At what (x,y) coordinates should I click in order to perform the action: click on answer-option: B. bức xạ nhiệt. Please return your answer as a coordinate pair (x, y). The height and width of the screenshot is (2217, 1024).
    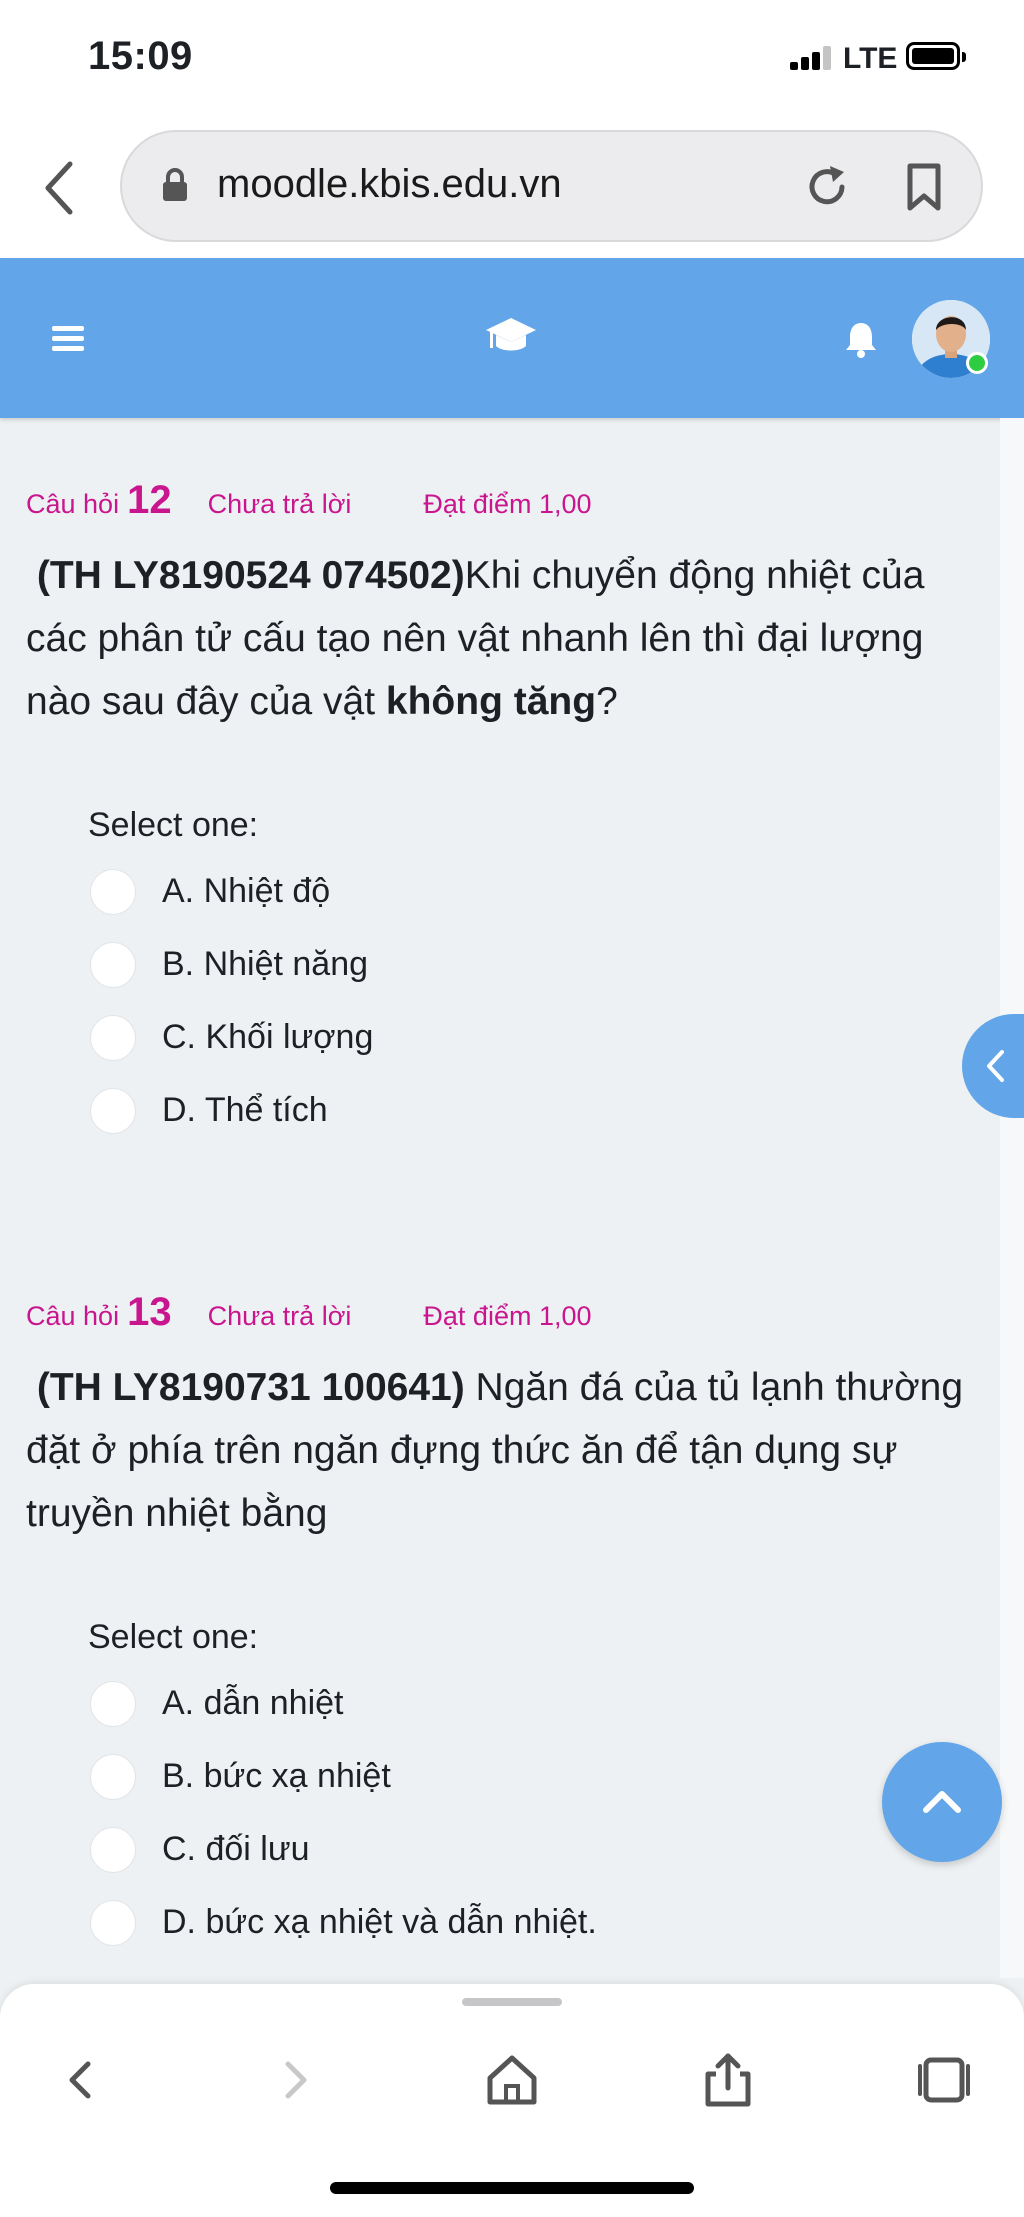
    Looking at the image, I should click on (537, 1776).